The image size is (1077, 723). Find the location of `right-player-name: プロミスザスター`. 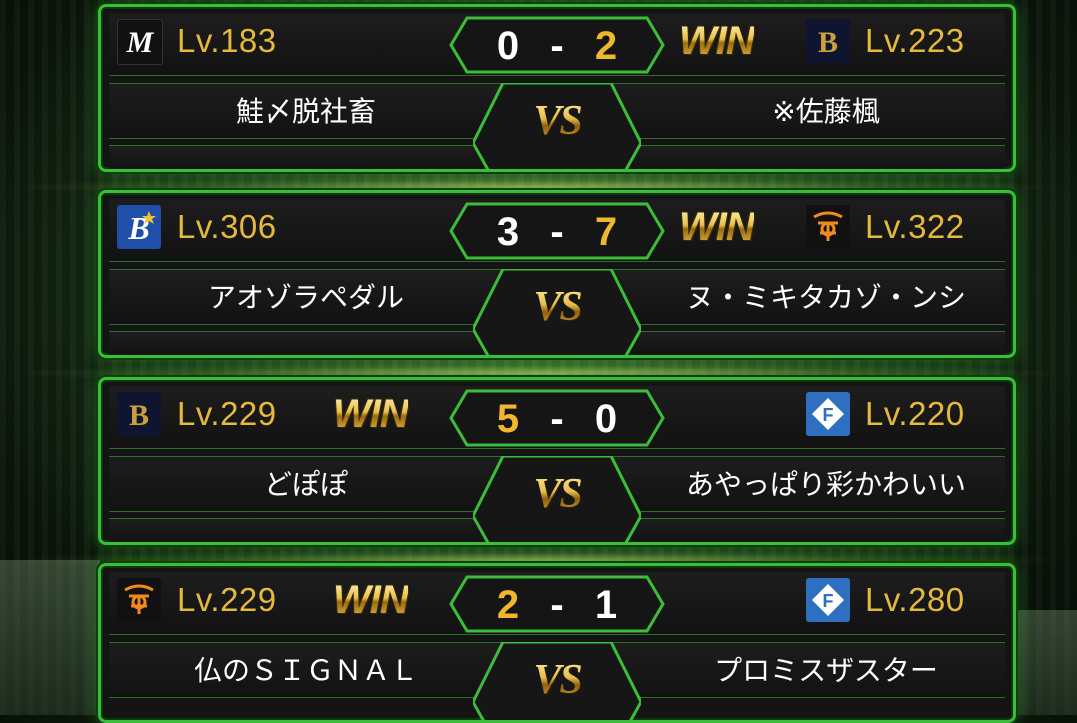

right-player-name: プロミスザスター is located at coordinates (826, 670).